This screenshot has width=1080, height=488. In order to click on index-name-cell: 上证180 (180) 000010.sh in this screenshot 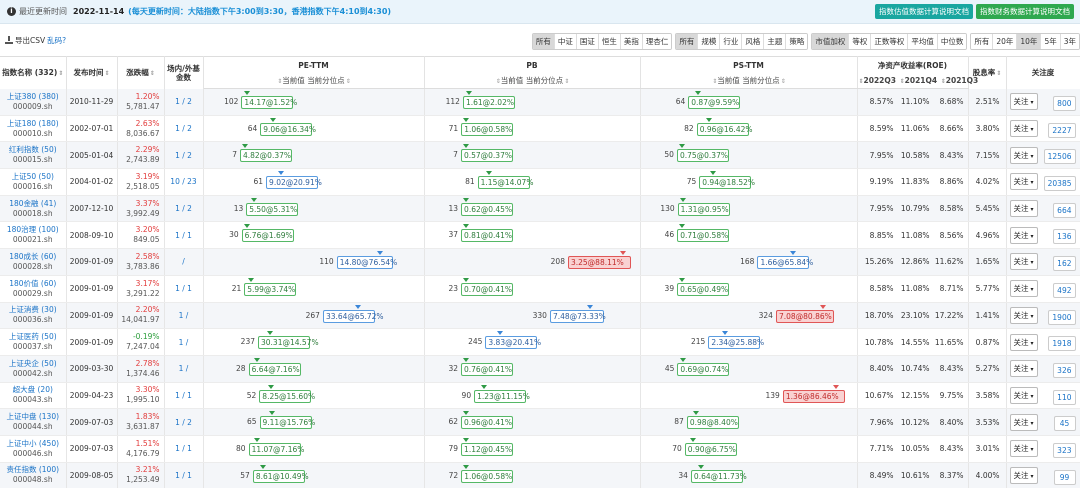, I will do `click(33, 129)`.